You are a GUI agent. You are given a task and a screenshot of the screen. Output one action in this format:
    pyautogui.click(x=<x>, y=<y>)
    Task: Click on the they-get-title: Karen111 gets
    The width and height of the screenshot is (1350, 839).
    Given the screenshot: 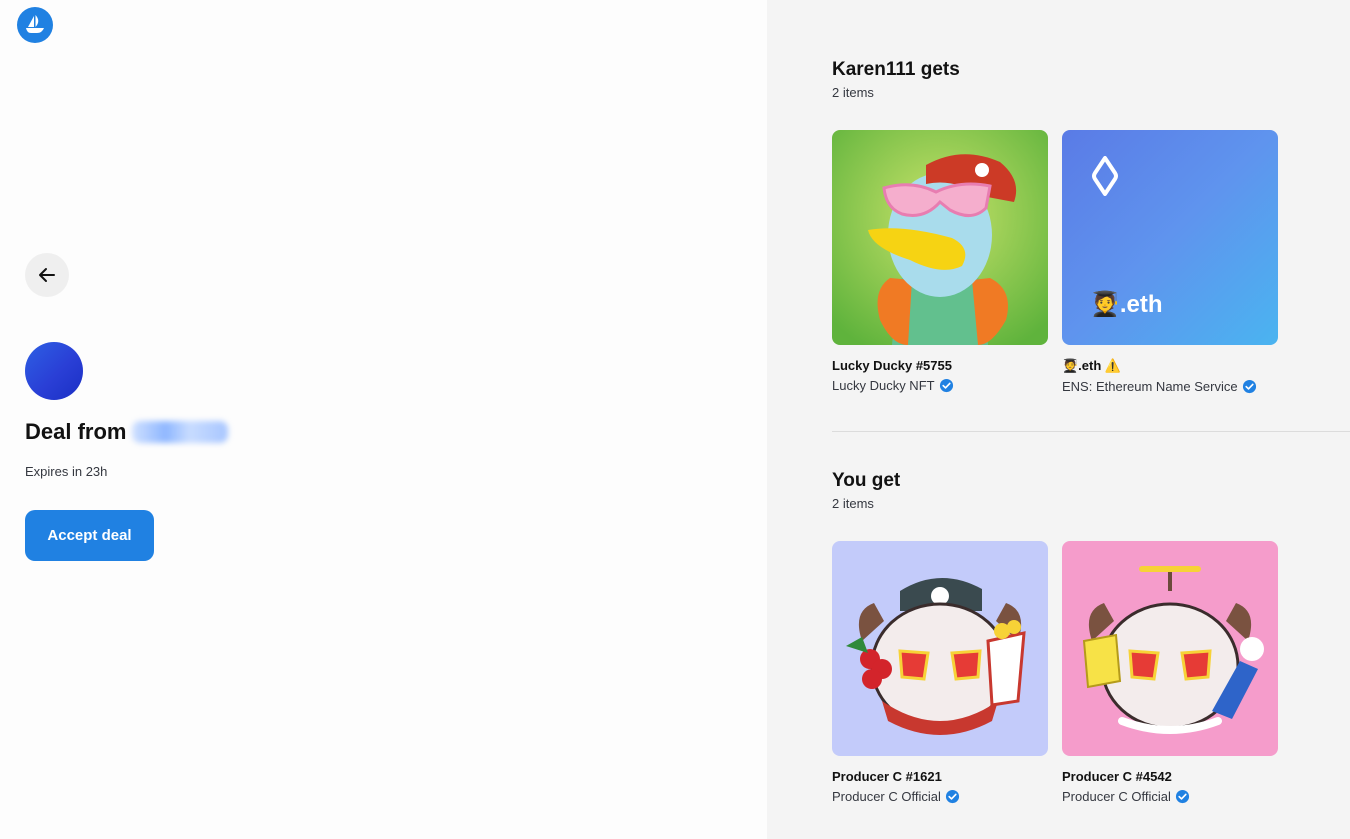 What is the action you would take?
    pyautogui.click(x=896, y=69)
    